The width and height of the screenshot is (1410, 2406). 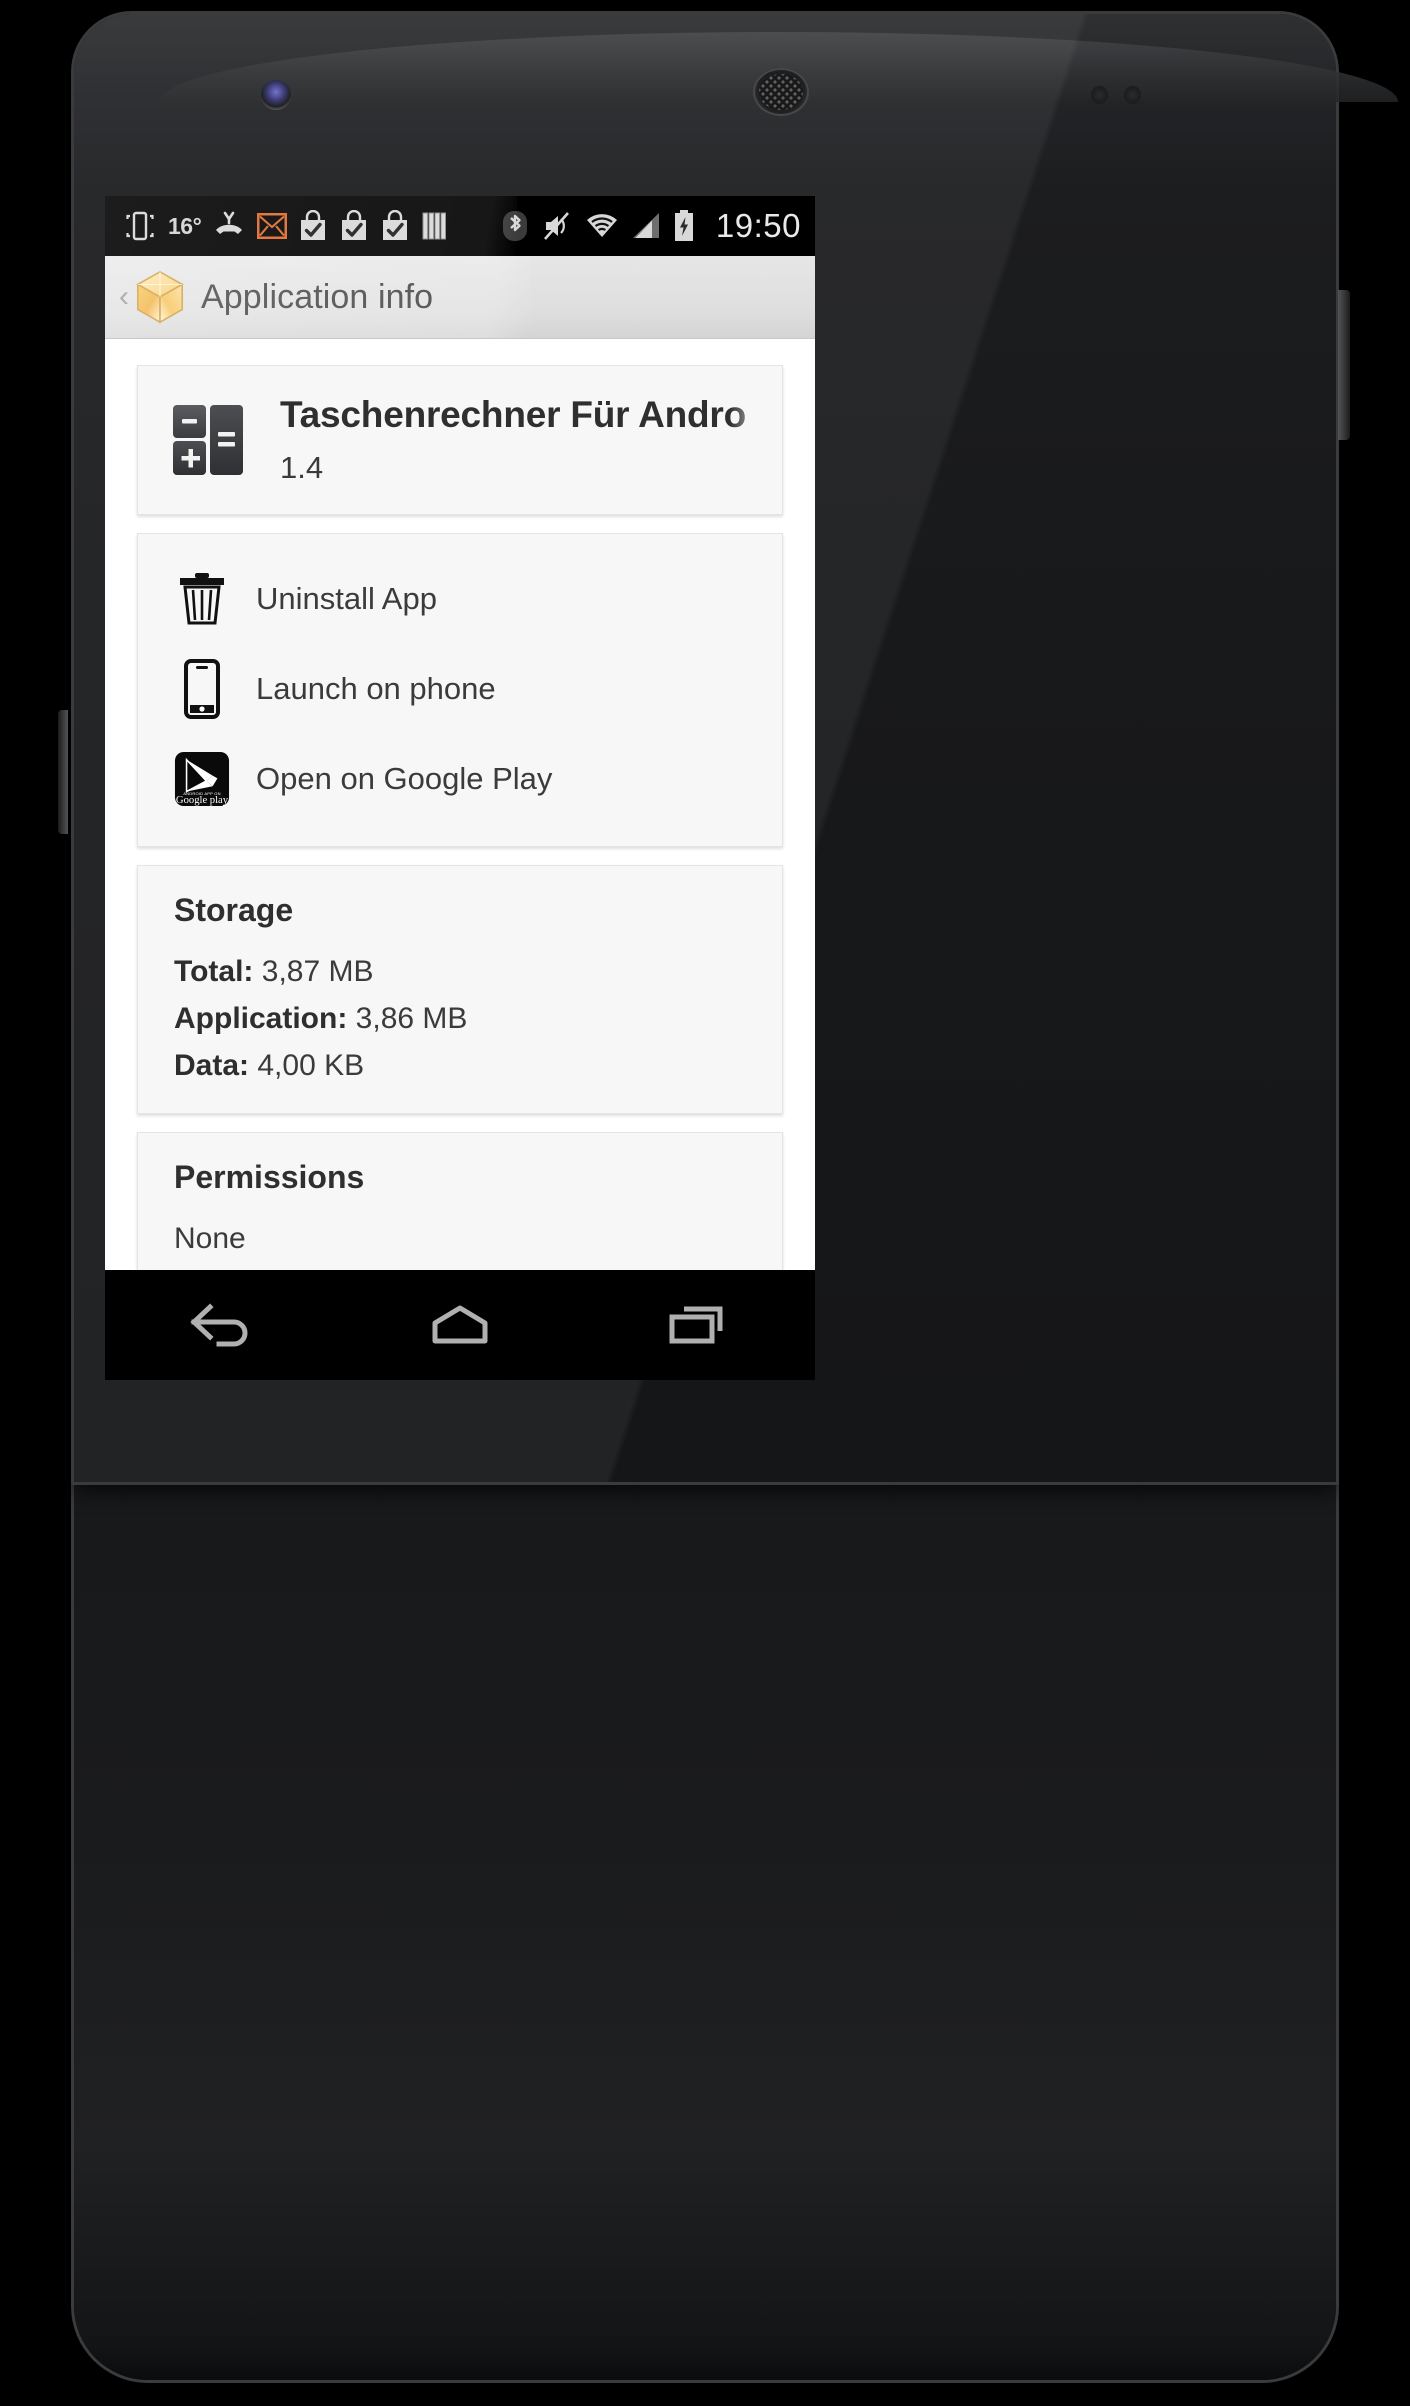 I want to click on wifi-icon, so click(x=601, y=225).